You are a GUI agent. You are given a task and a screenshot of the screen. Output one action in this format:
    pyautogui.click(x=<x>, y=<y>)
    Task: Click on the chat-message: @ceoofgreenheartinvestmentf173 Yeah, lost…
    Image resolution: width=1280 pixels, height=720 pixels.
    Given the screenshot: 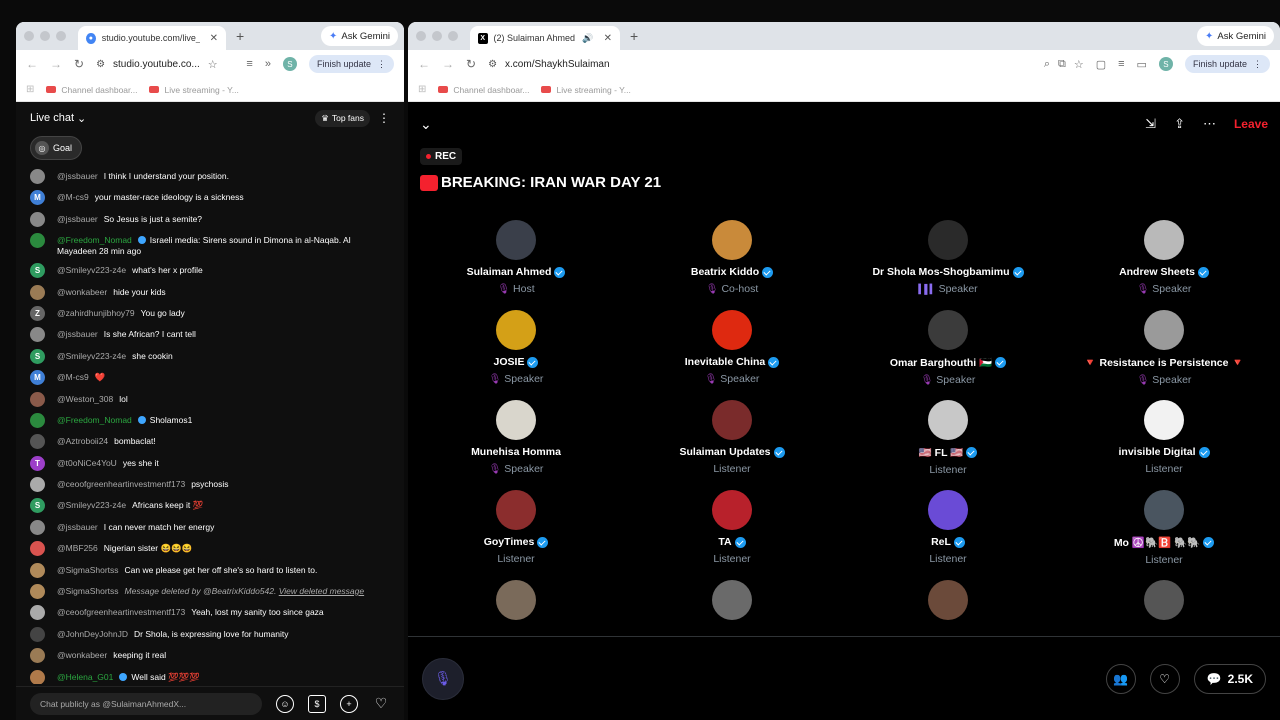 What is the action you would take?
    pyautogui.click(x=210, y=612)
    